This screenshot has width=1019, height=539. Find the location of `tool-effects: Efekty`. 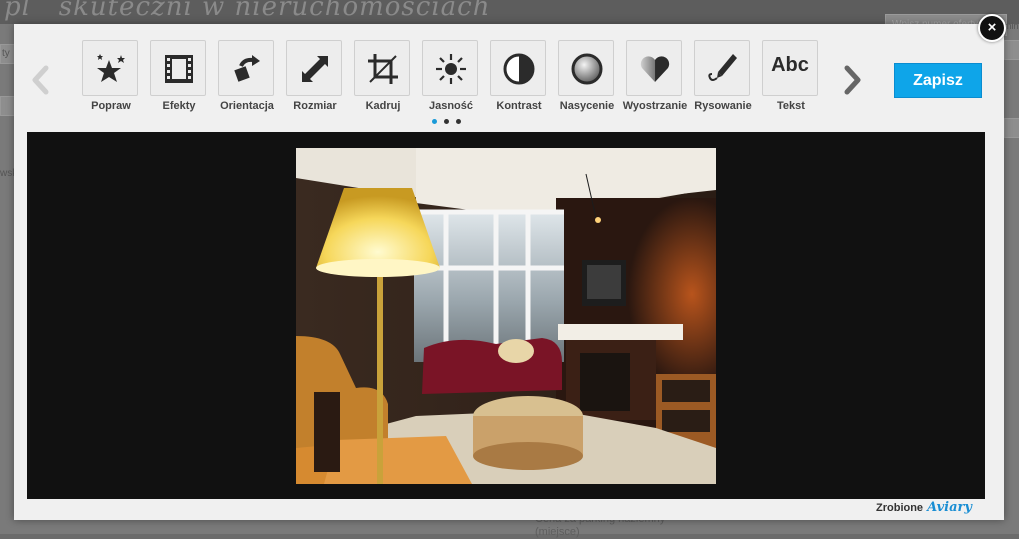

tool-effects: Efekty is located at coordinates (179, 80).